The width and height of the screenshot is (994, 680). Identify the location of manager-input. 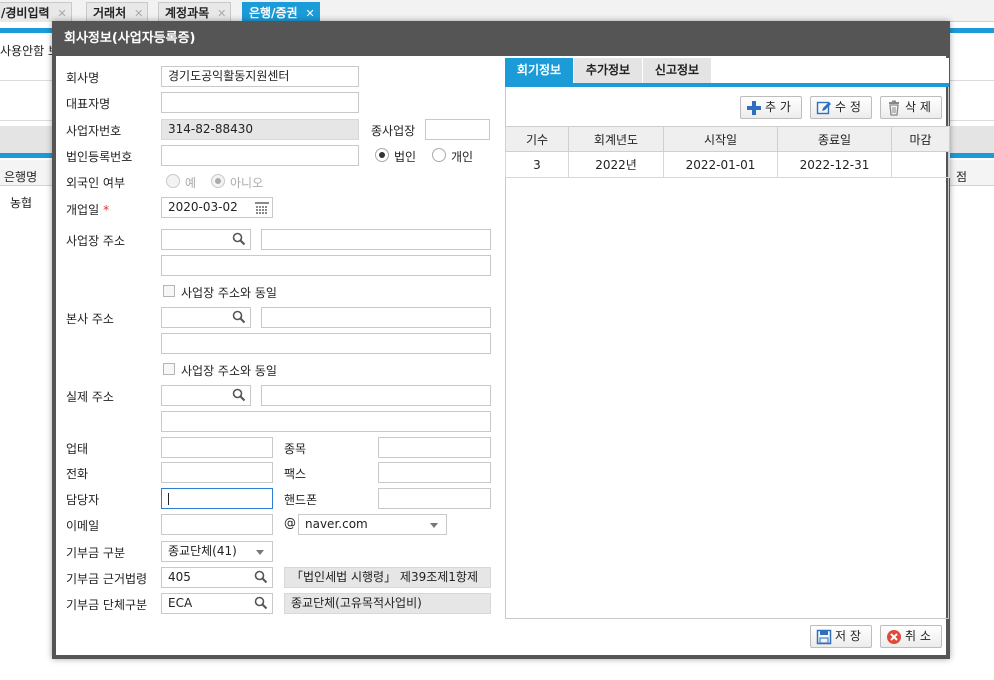
(217, 498).